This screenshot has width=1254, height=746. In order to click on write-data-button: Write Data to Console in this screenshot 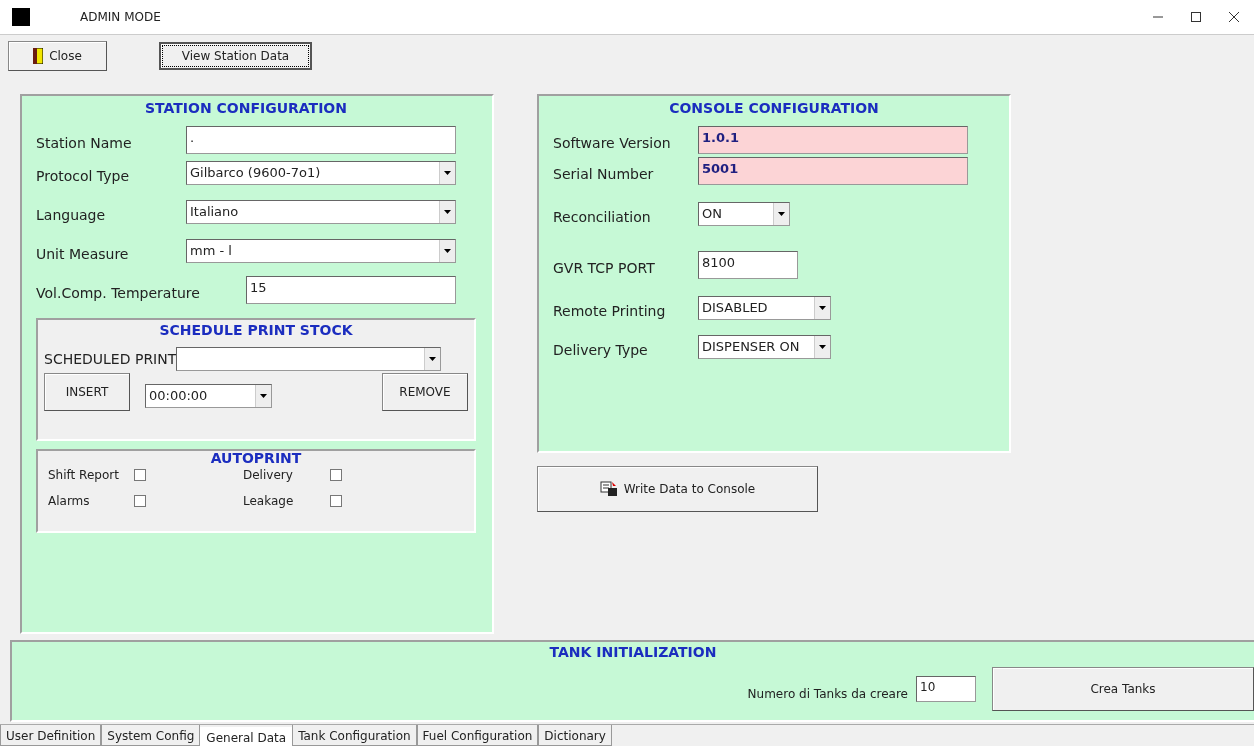, I will do `click(677, 489)`.